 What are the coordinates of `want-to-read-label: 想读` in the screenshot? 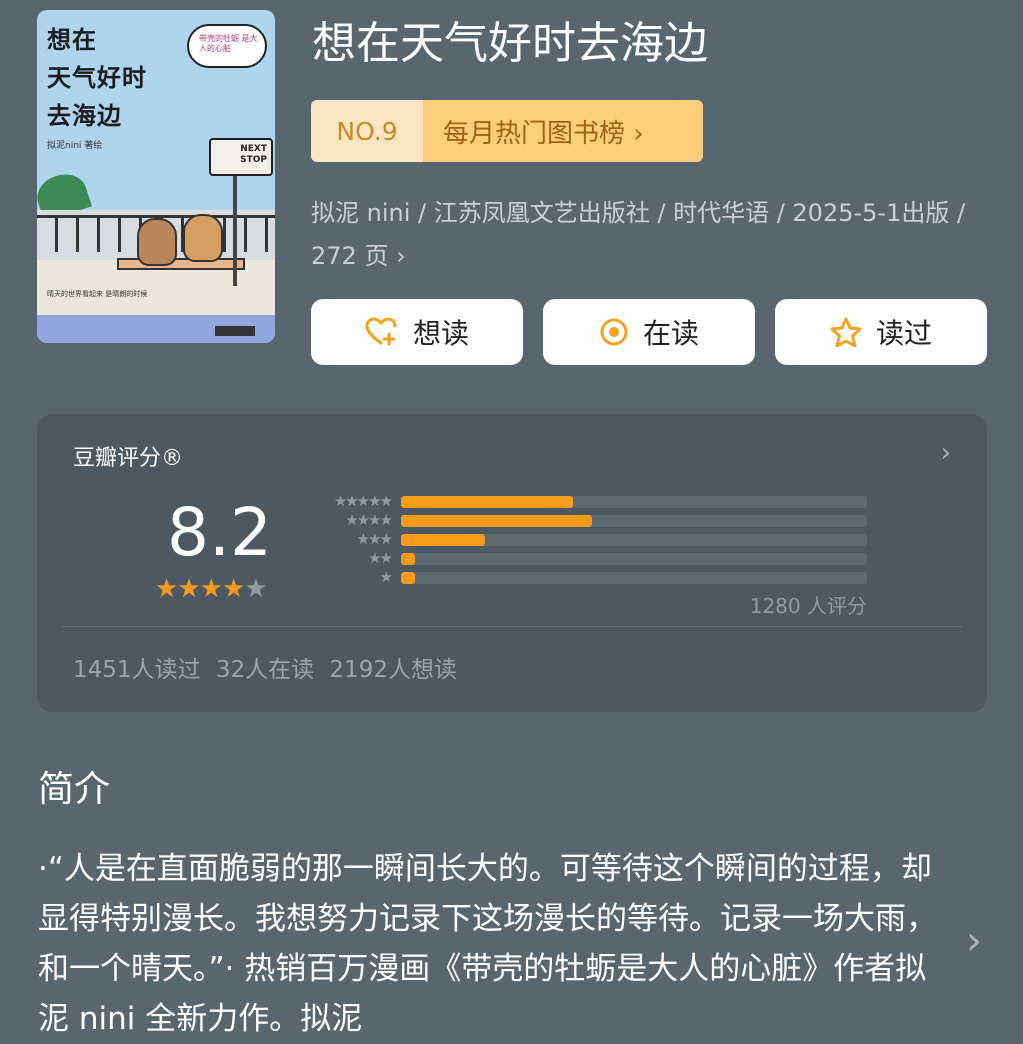 It's located at (440, 333).